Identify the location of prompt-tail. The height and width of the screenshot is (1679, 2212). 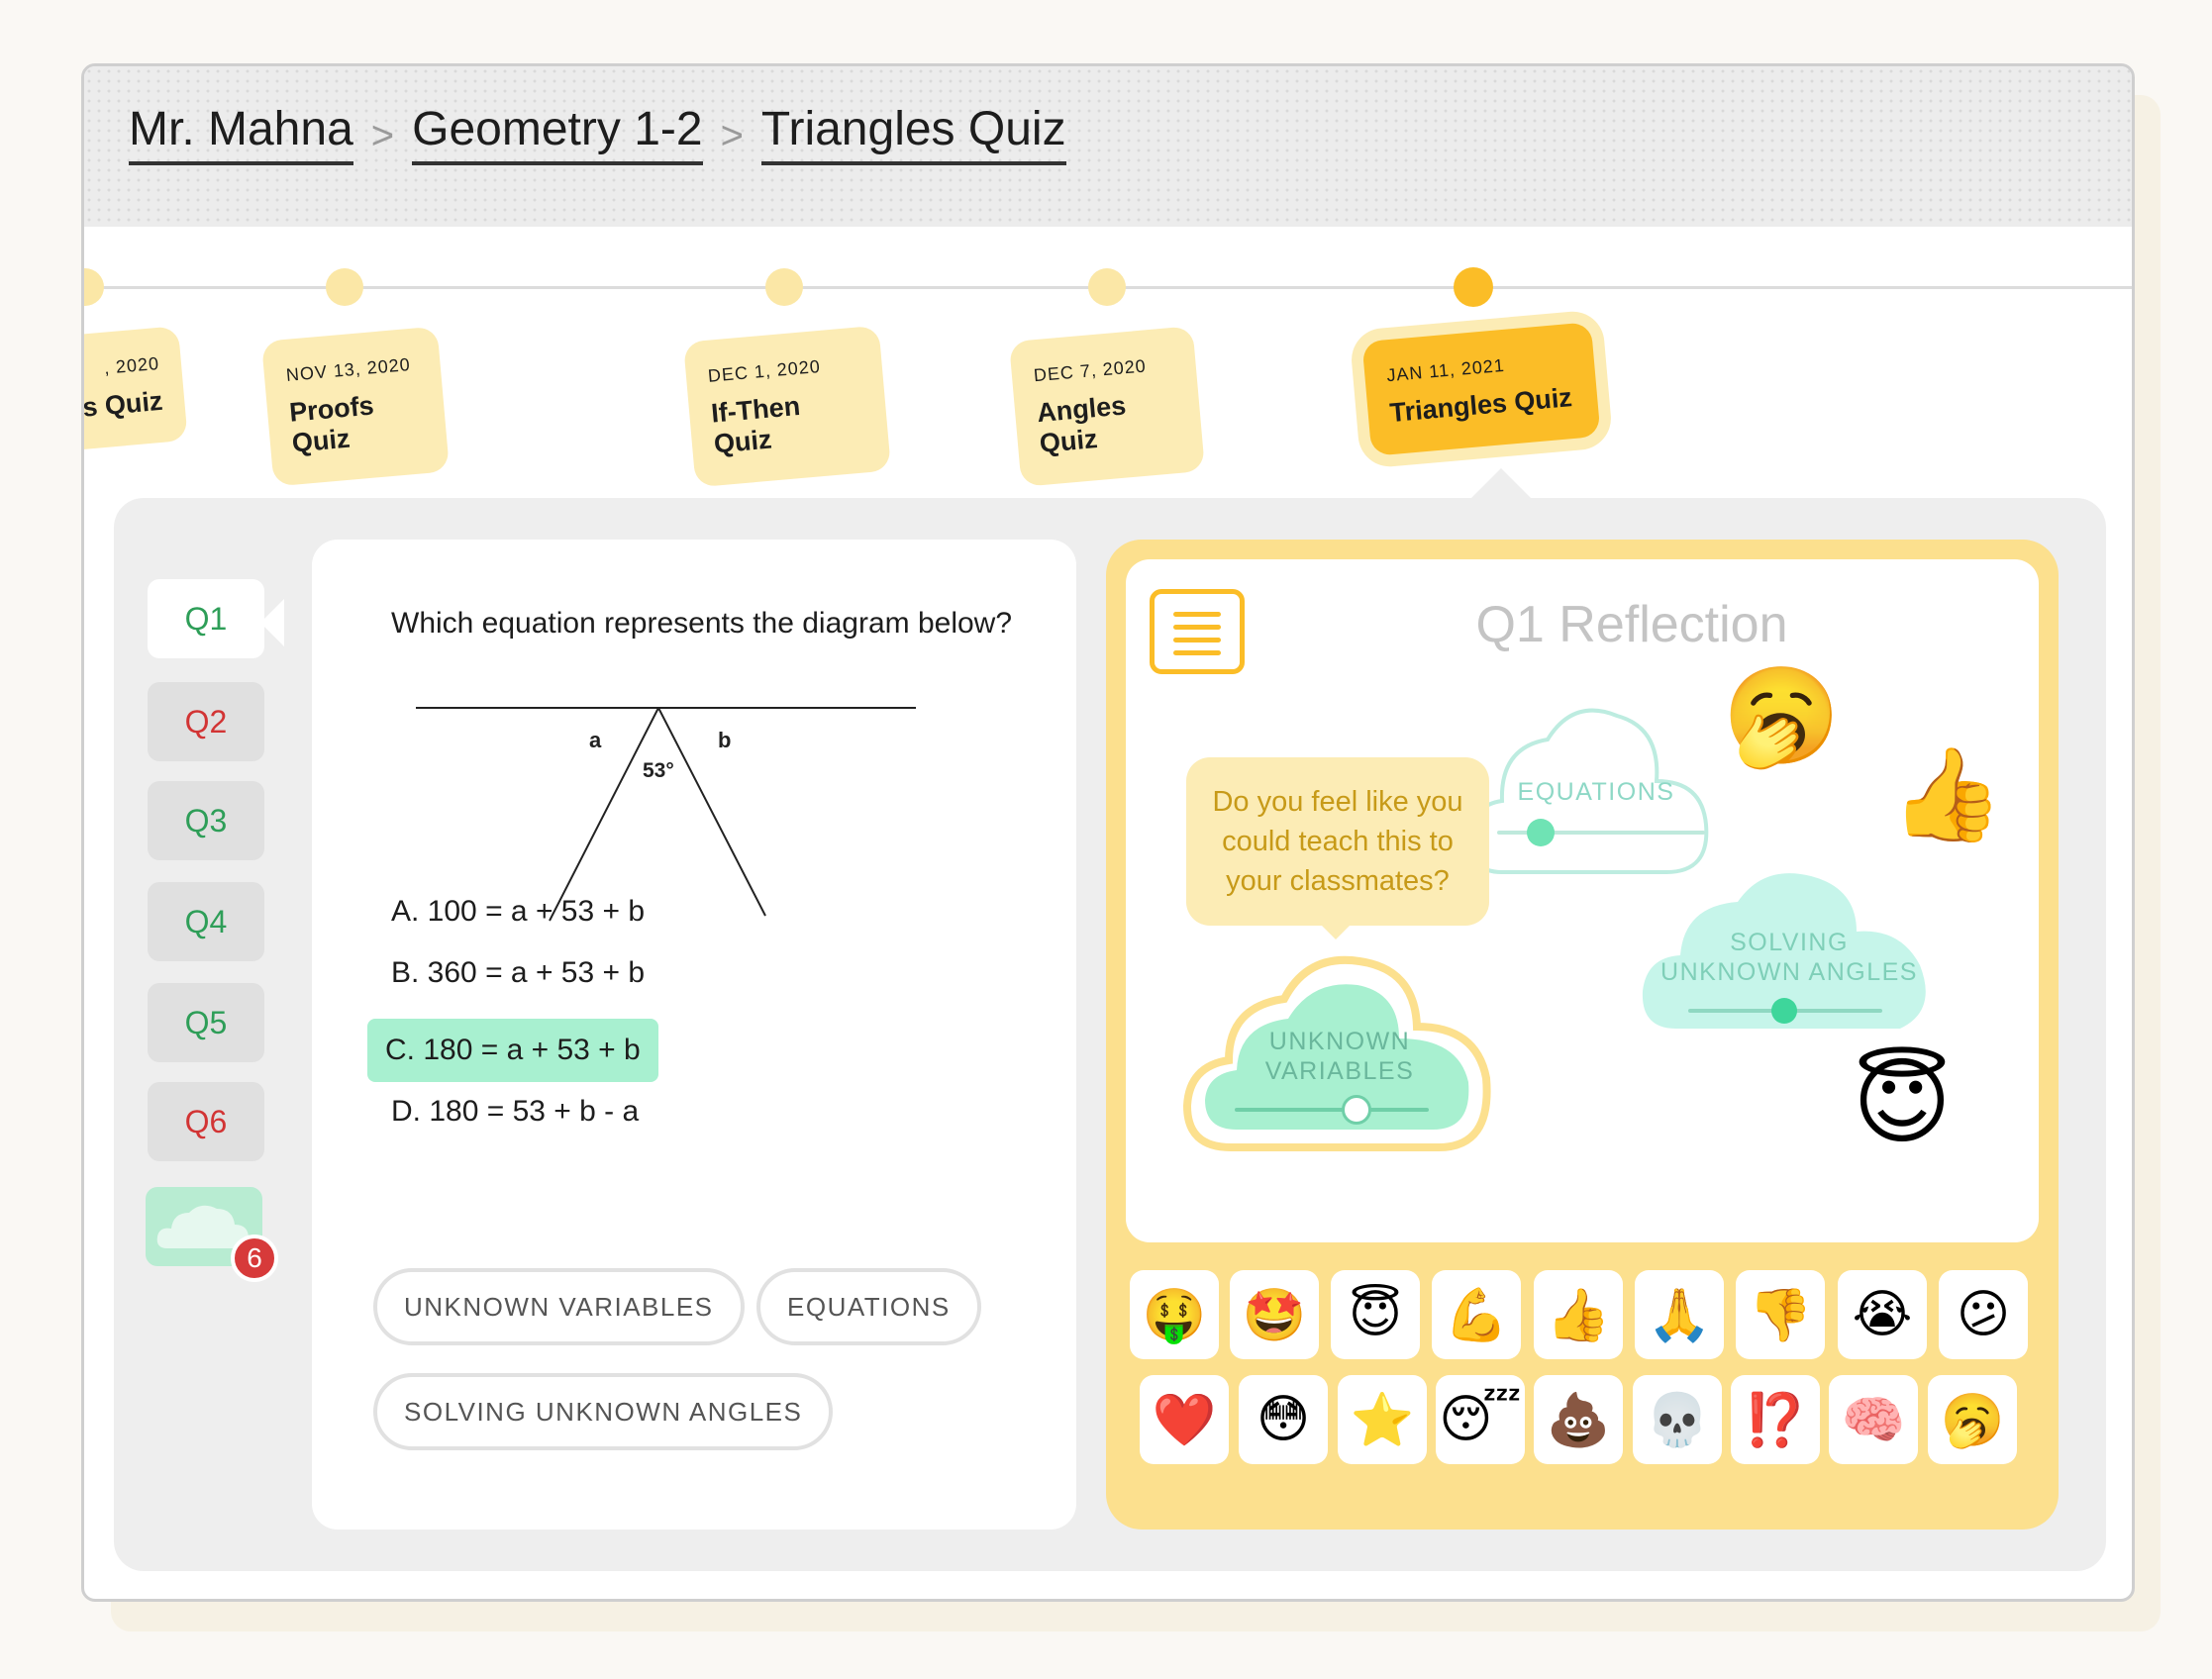
(1336, 931).